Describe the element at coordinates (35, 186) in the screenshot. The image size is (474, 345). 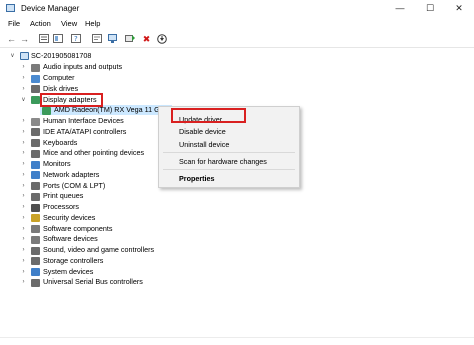
I see `port-icon` at that location.